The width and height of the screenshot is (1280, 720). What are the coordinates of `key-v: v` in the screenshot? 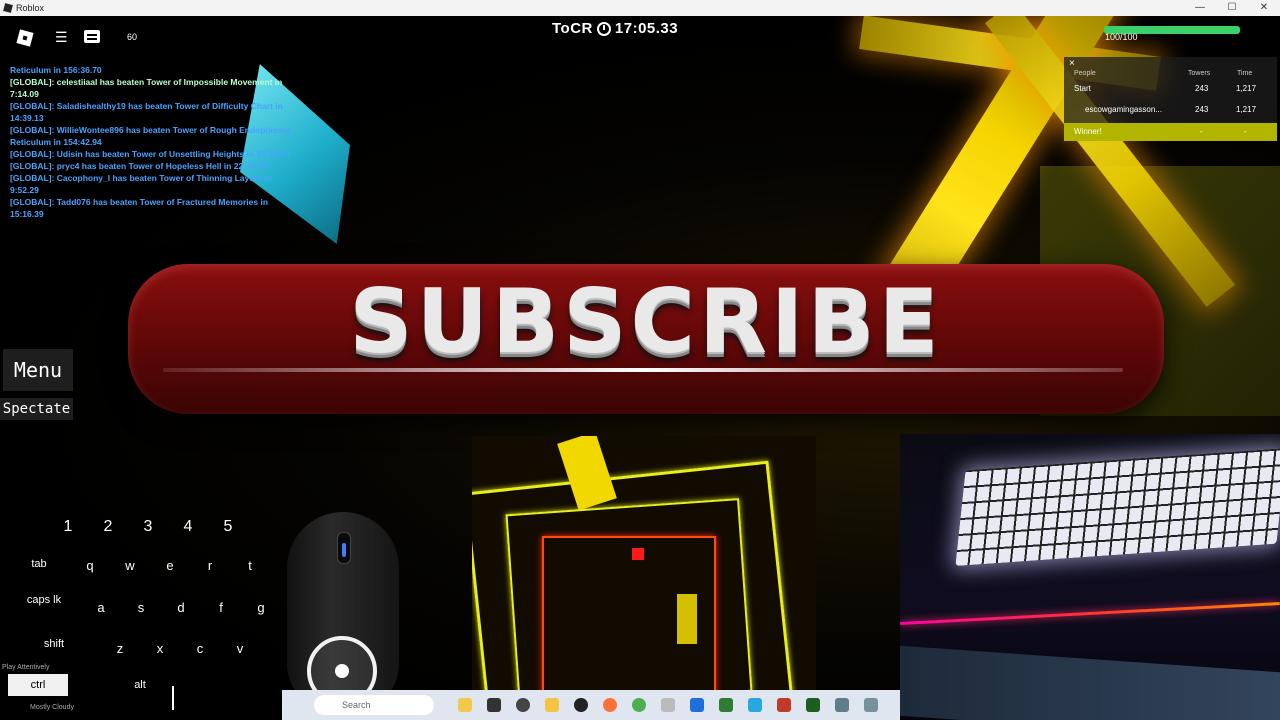 It's located at (240, 648).